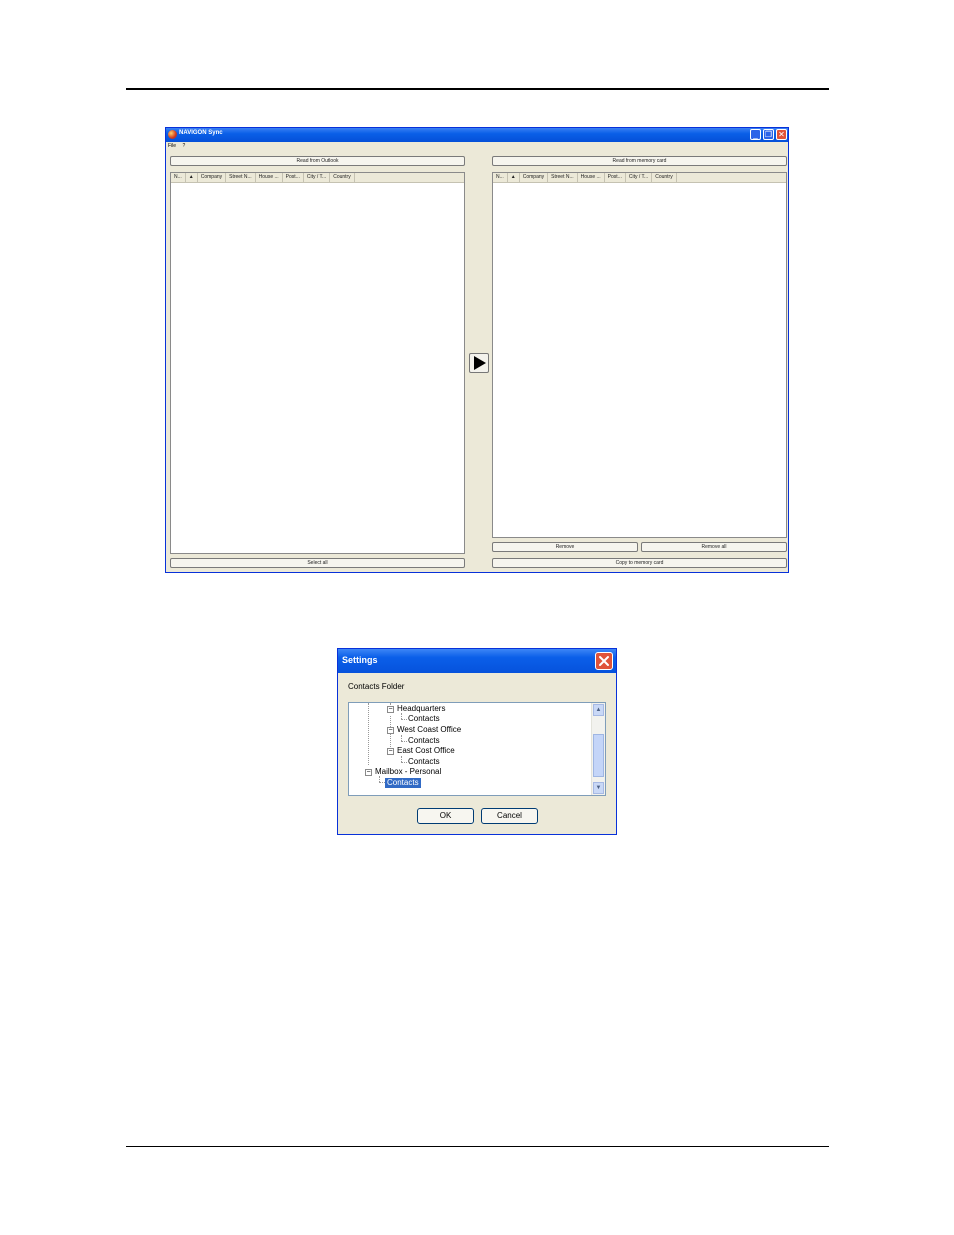 Image resolution: width=954 pixels, height=1235 pixels. Describe the element at coordinates (317, 563) in the screenshot. I see `select-all-button: Select all` at that location.